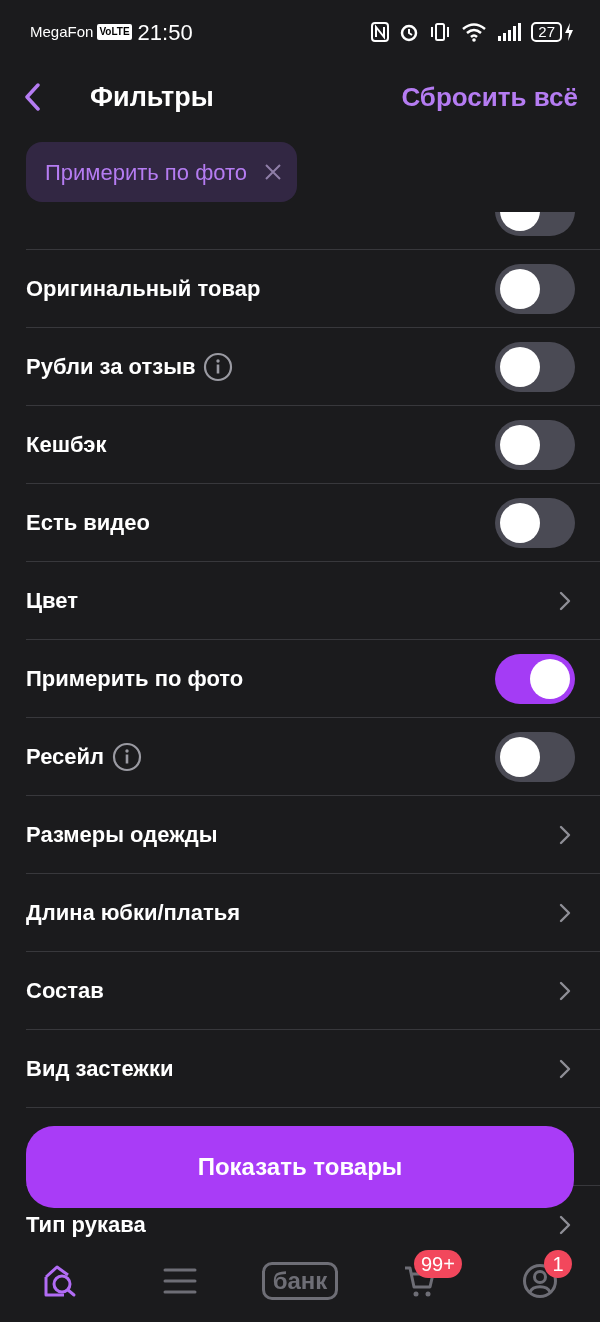 This screenshot has width=600, height=1322. I want to click on filter-label: Длина юбки/платья, so click(133, 913).